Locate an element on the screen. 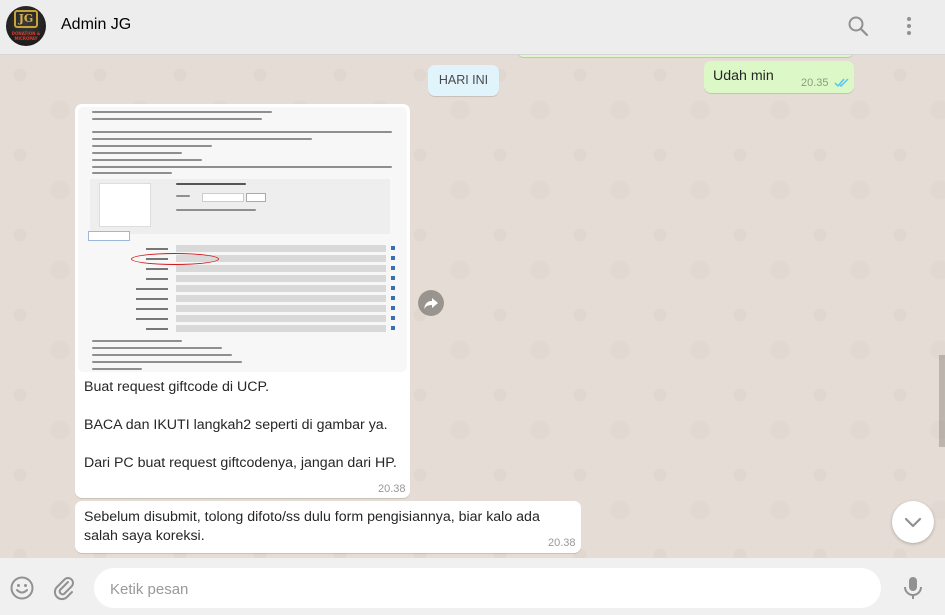  scroll-down-button is located at coordinates (913, 522).